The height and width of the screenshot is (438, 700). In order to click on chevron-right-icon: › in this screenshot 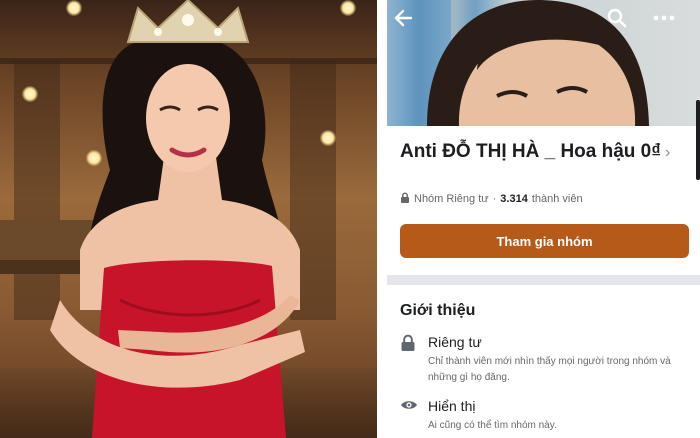, I will do `click(667, 152)`.